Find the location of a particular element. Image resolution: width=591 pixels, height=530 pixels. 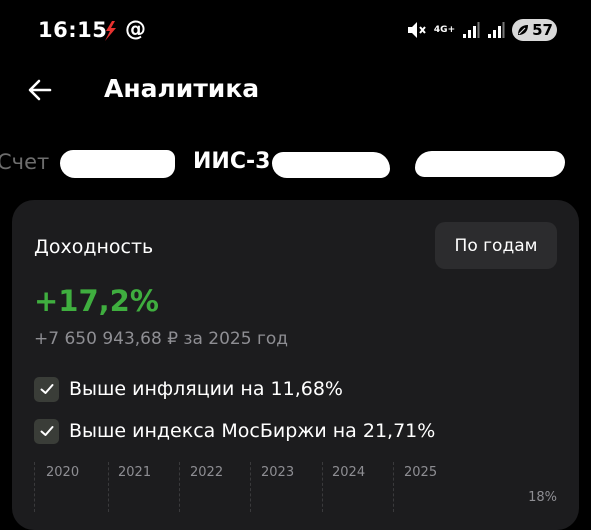

check-inflation: Выше инфляции на 11,68% is located at coordinates (188, 389).